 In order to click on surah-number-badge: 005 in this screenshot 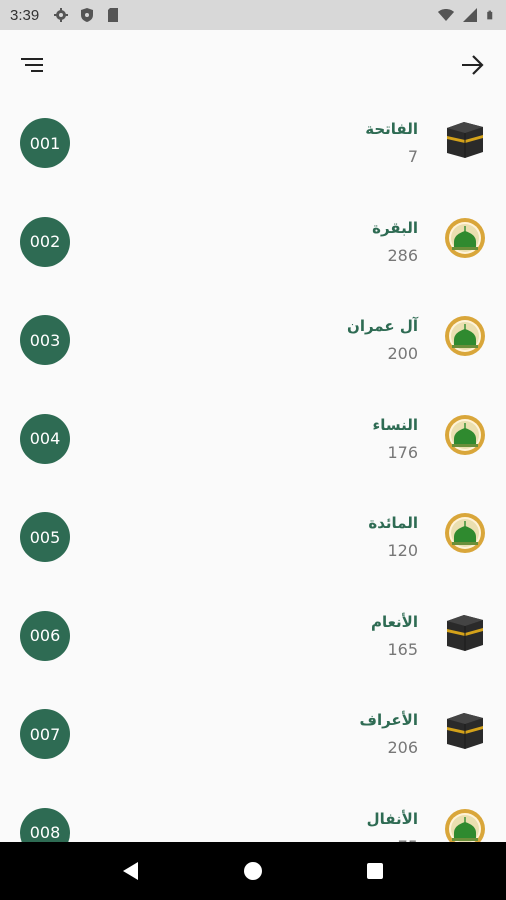, I will do `click(45, 537)`.